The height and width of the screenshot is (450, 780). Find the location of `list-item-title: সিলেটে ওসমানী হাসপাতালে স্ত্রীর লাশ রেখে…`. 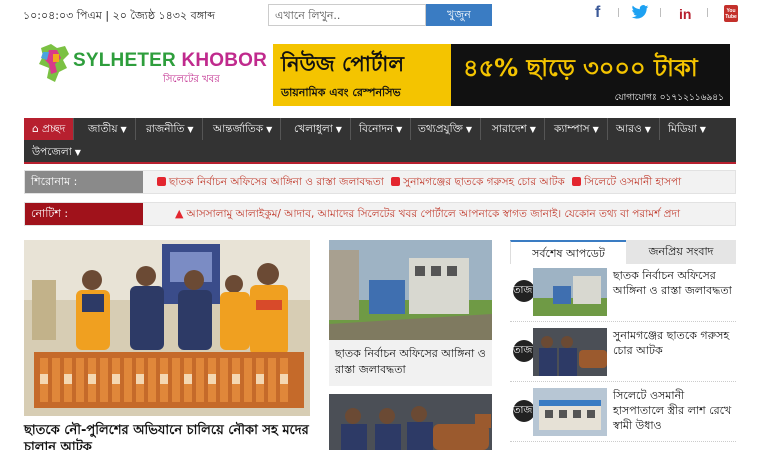

list-item-title: সিলেটে ওসমানী হাসপাতালে স্ত্রীর লাশ রেখে… is located at coordinates (672, 410).